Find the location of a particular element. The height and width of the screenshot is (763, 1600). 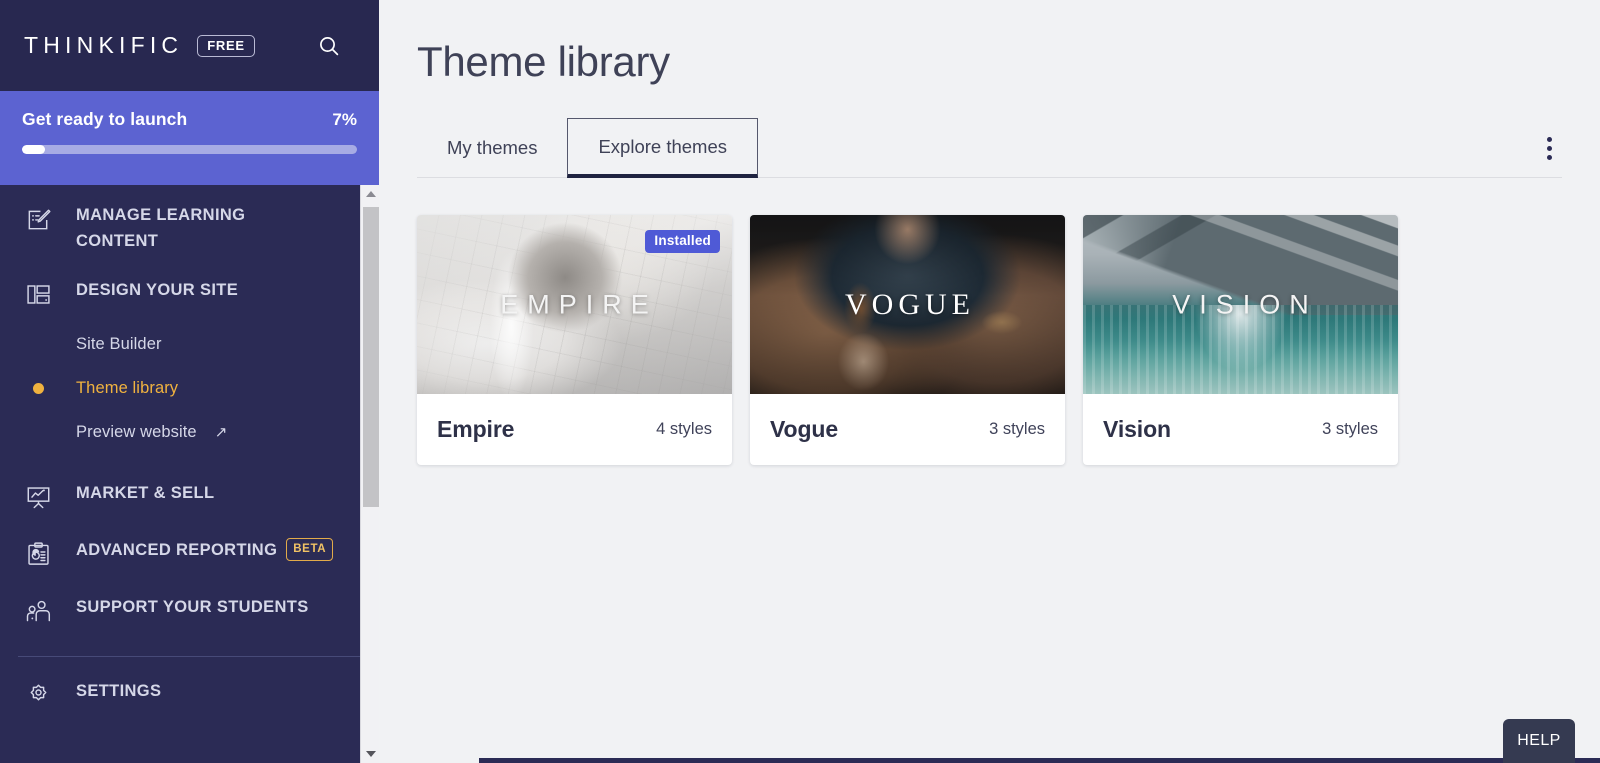

theme-hero-wordmark: VOGUE is located at coordinates (910, 304).